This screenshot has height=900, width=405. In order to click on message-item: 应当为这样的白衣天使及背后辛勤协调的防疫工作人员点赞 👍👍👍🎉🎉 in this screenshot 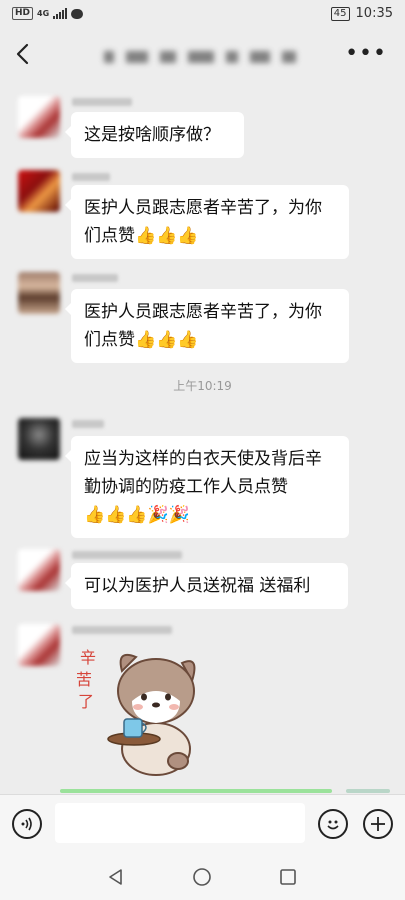, I will do `click(202, 475)`.